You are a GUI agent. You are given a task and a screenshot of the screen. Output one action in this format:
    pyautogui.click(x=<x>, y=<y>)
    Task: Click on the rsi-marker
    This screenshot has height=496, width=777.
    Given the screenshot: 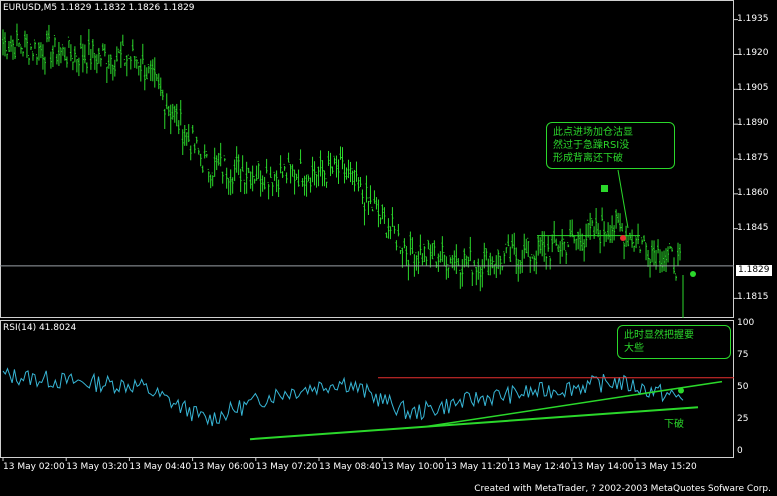 What is the action you would take?
    pyautogui.click(x=681, y=390)
    